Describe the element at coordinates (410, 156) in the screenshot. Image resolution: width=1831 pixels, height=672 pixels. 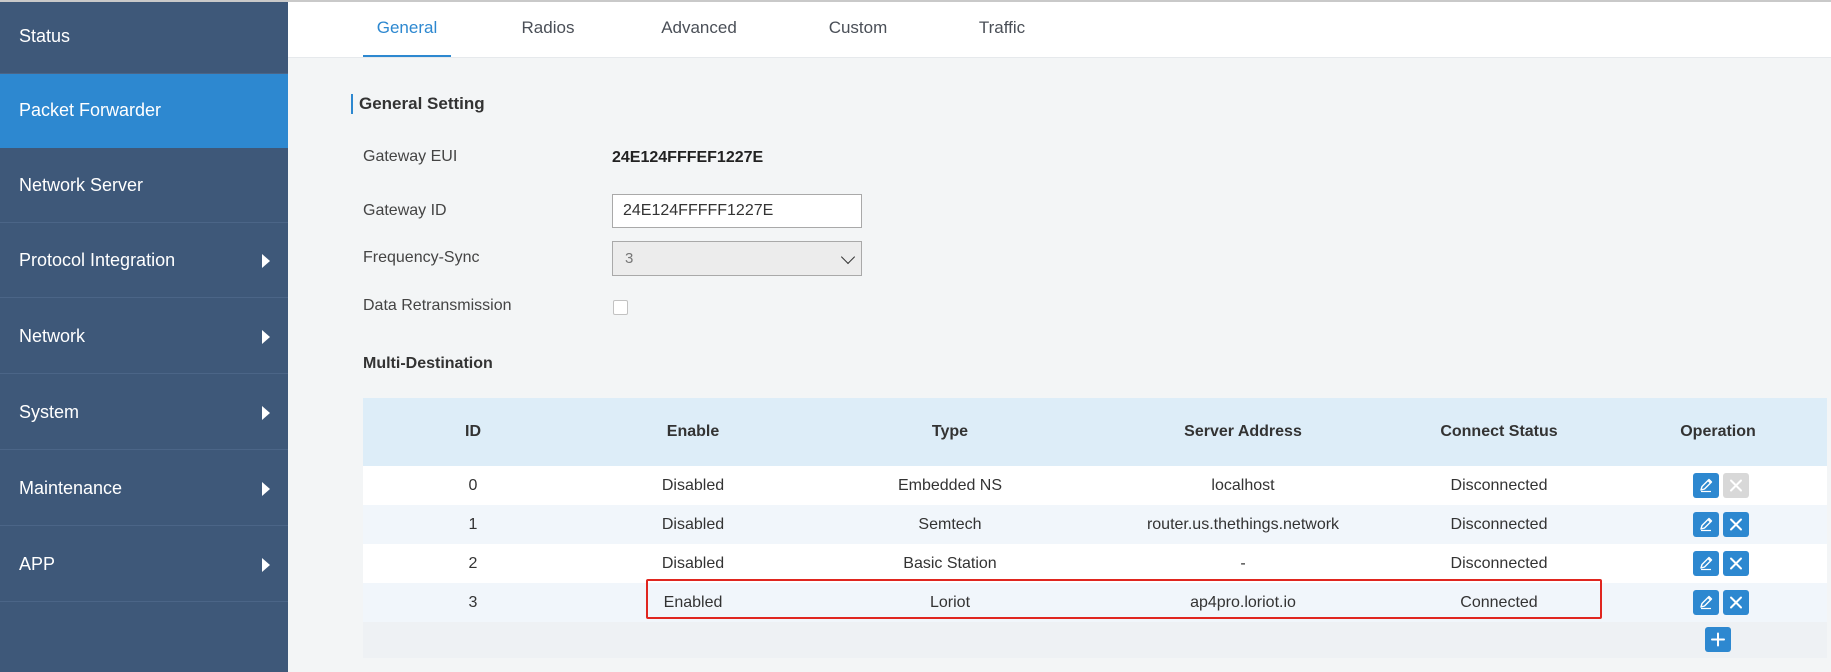
I see `gateway-eui-label: Gateway EUI` at that location.